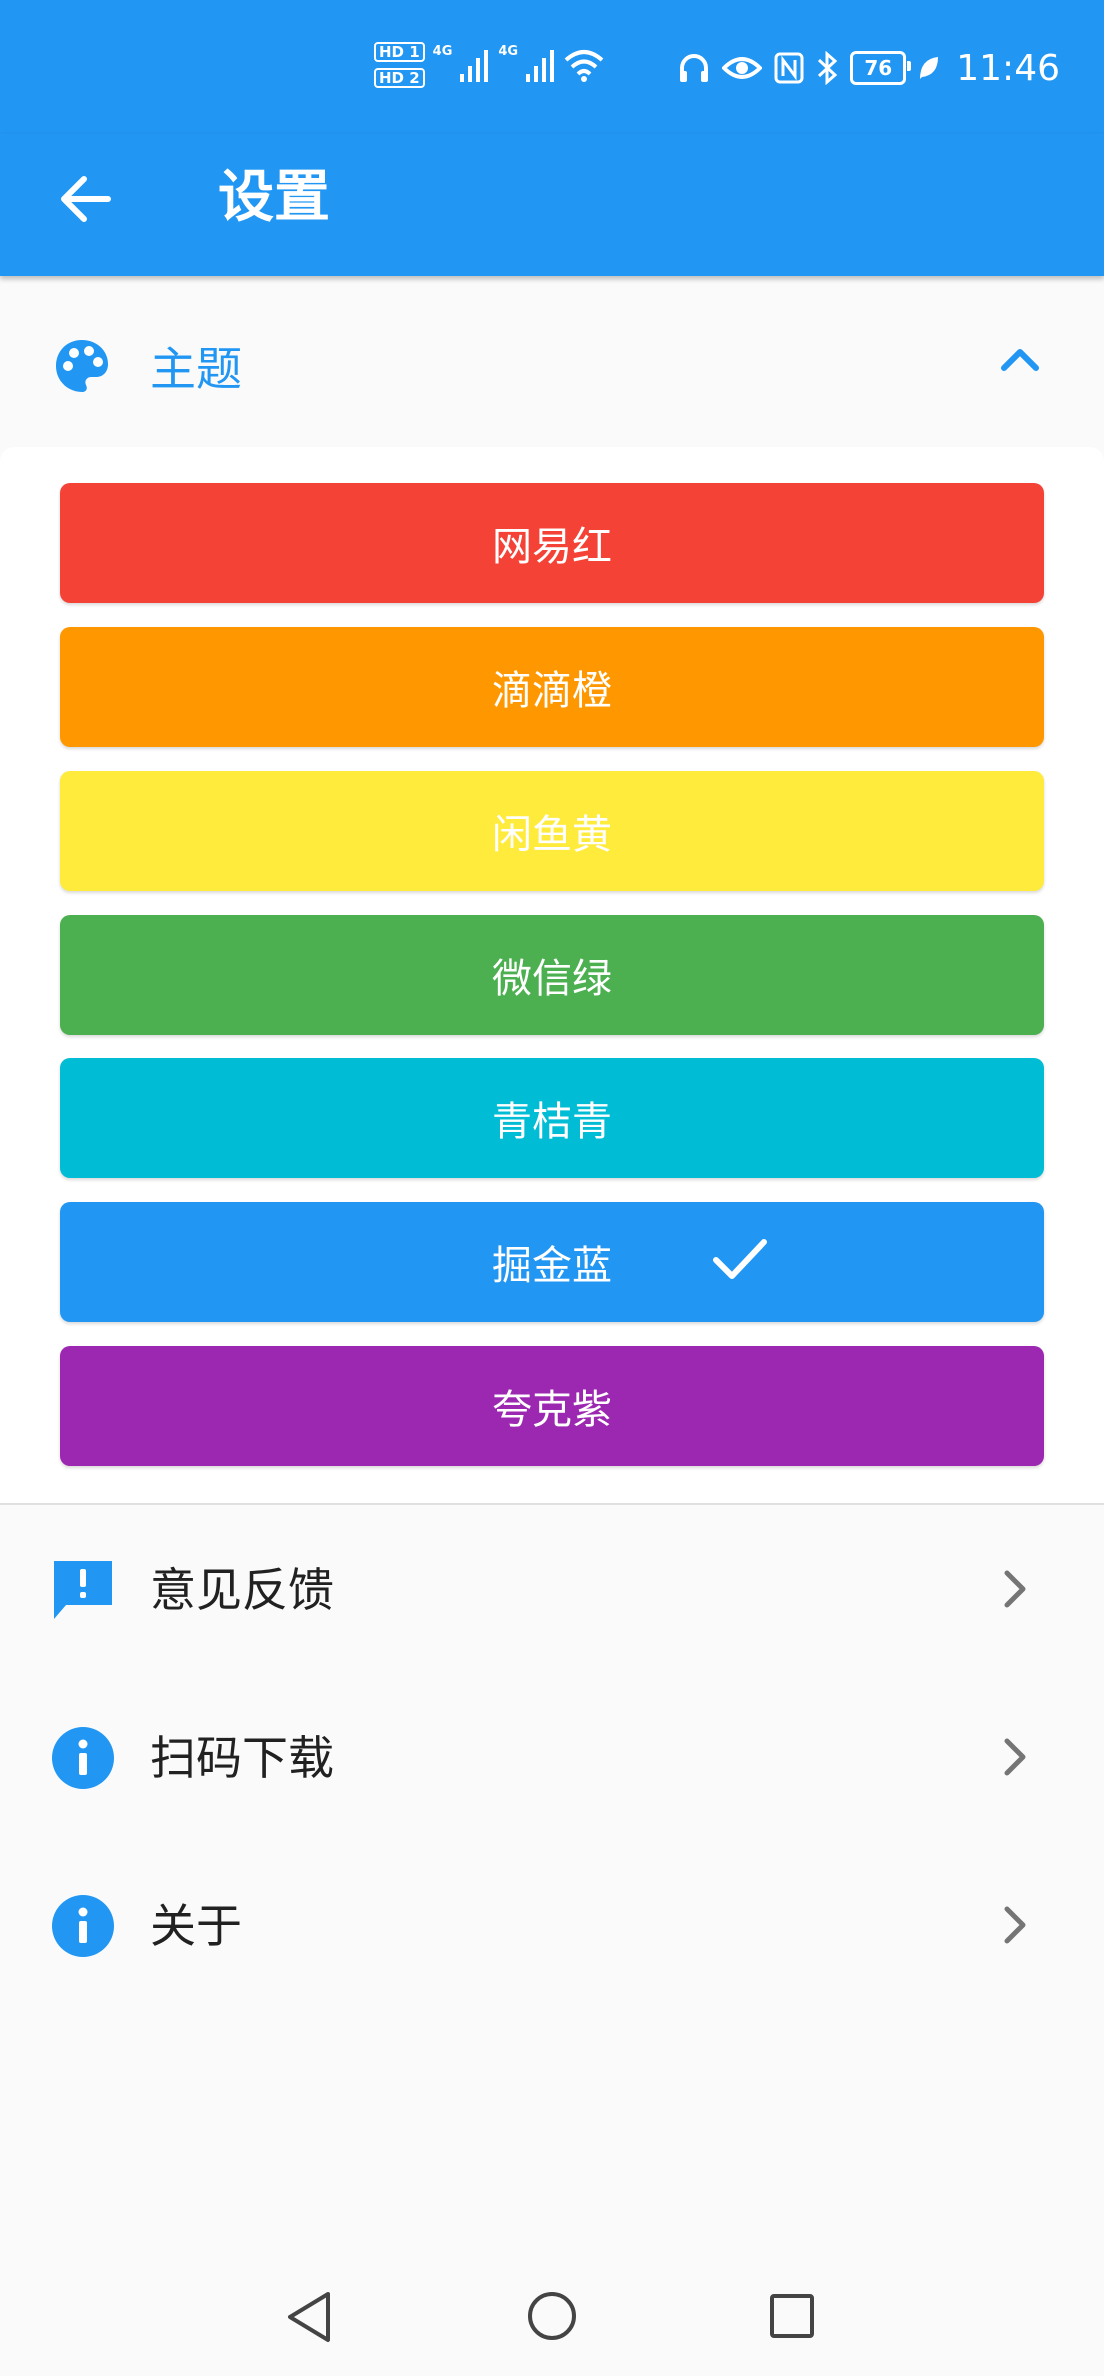 This screenshot has width=1104, height=2376. I want to click on sim2-badge: HD 2, so click(399, 78).